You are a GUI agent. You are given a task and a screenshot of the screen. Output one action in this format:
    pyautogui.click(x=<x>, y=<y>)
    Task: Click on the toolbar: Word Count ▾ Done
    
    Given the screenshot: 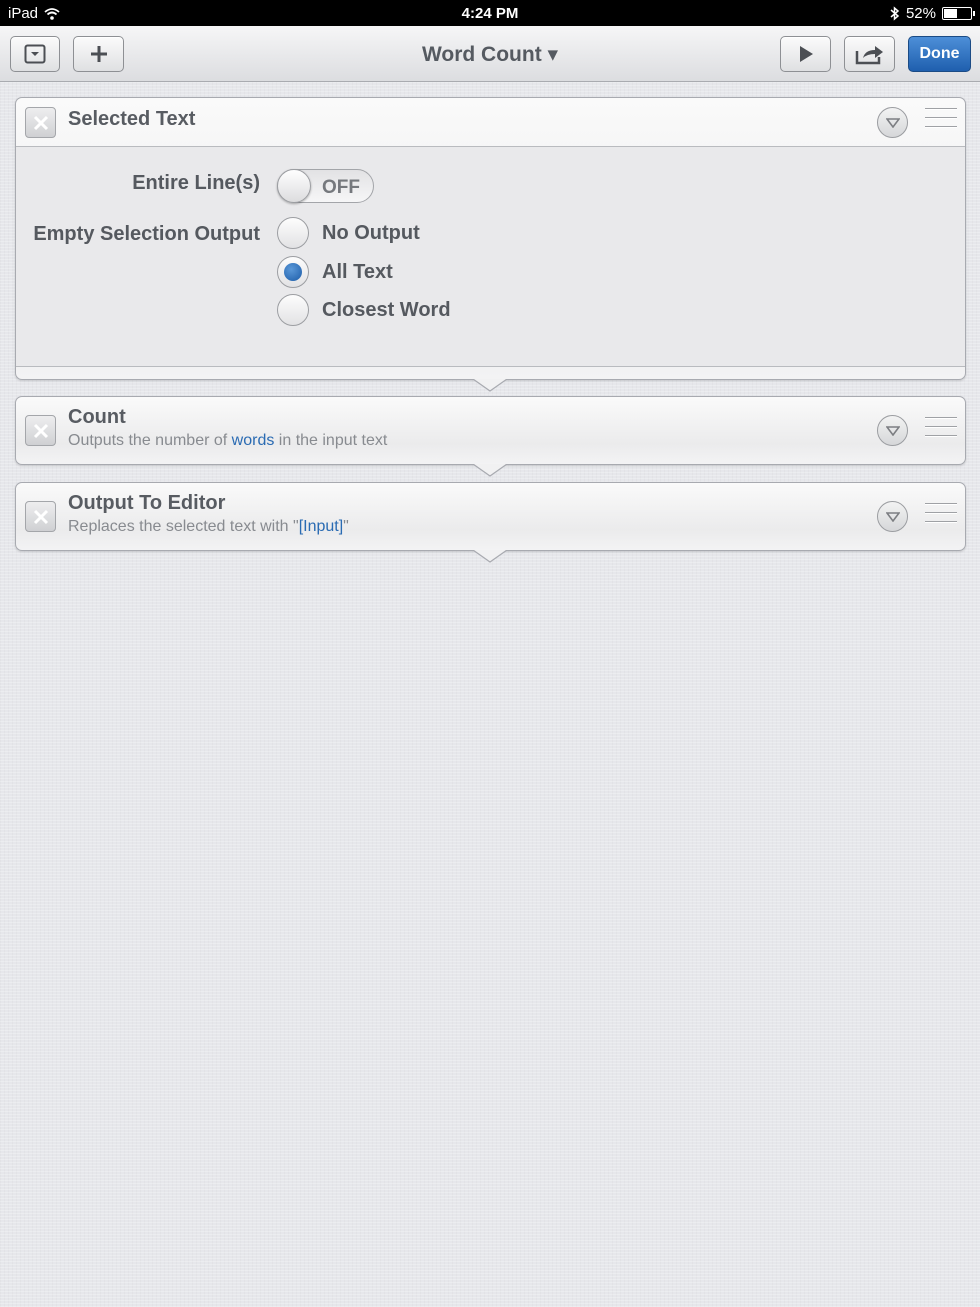 What is the action you would take?
    pyautogui.click(x=490, y=54)
    